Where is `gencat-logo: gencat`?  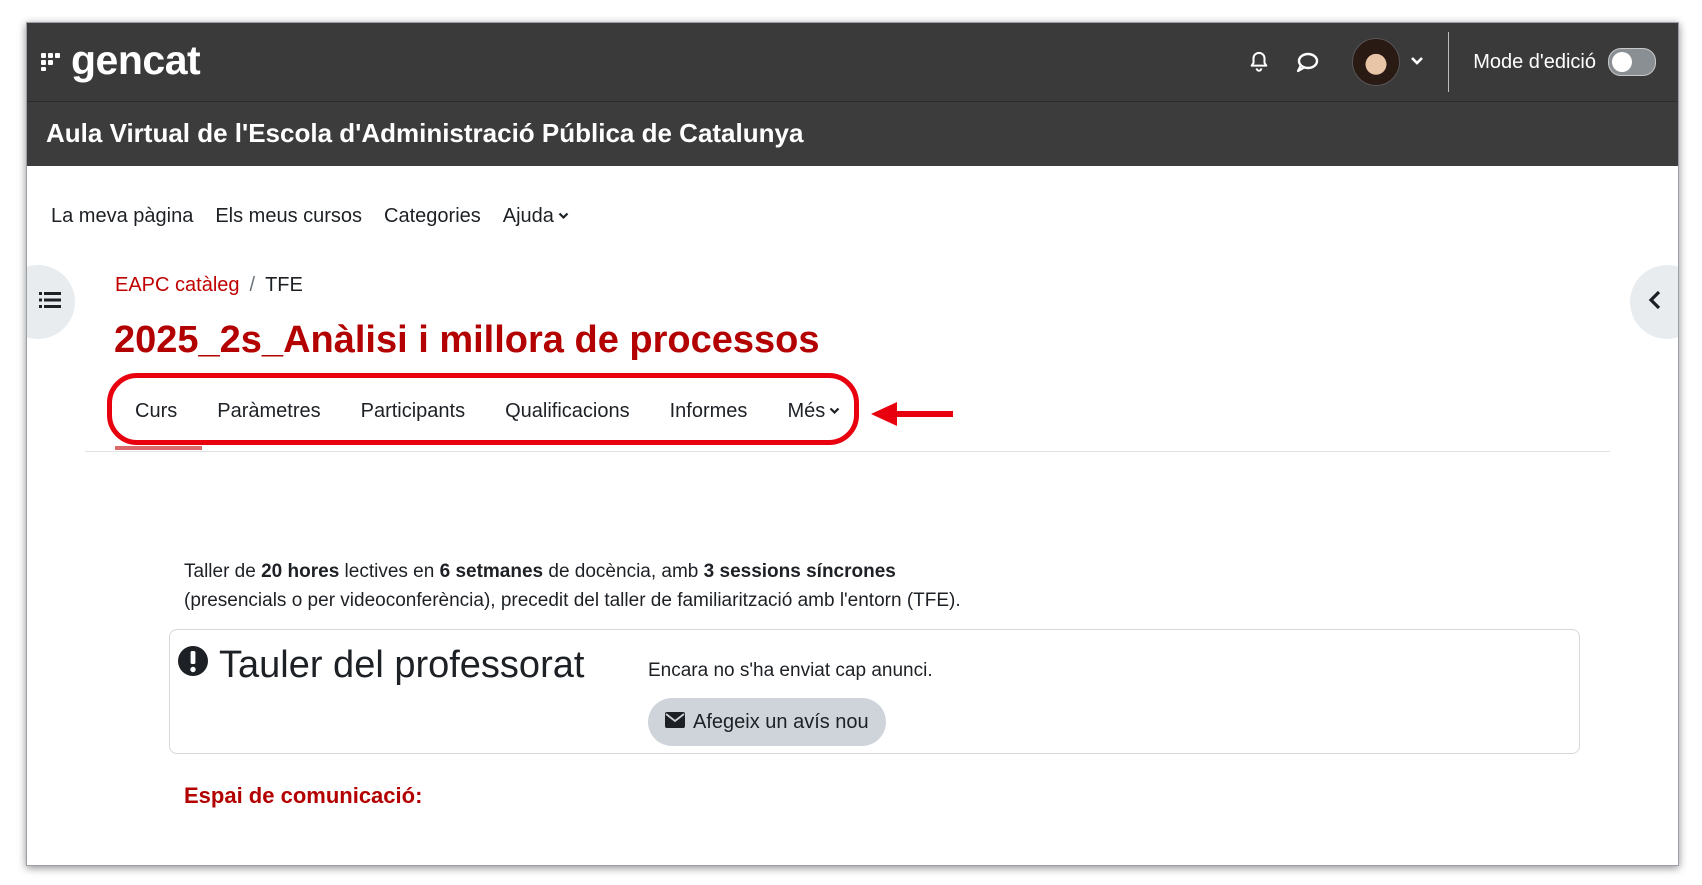
gencat-logo: gencat is located at coordinates (121, 60).